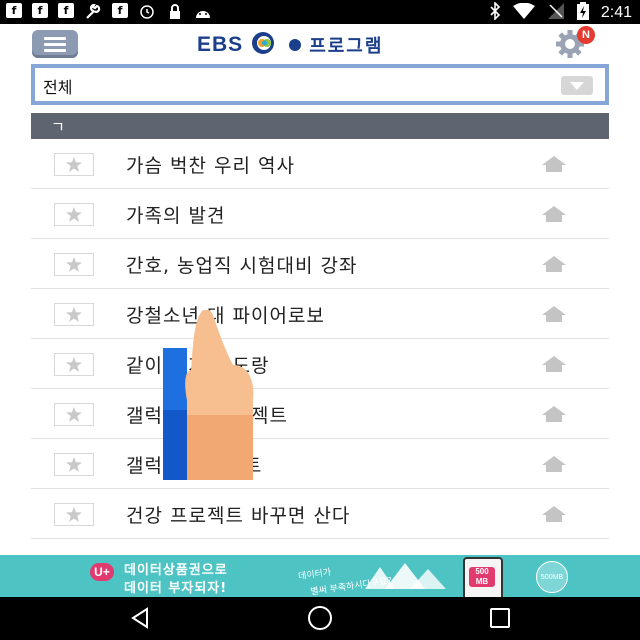 The height and width of the screenshot is (640, 640). Describe the element at coordinates (102, 572) in the screenshot. I see `ad-logo: U+` at that location.